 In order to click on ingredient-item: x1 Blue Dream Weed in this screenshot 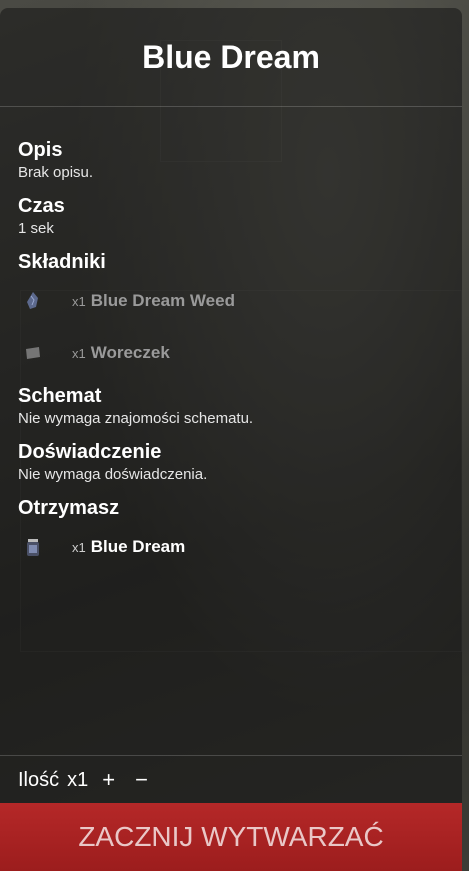, I will do `click(231, 301)`.